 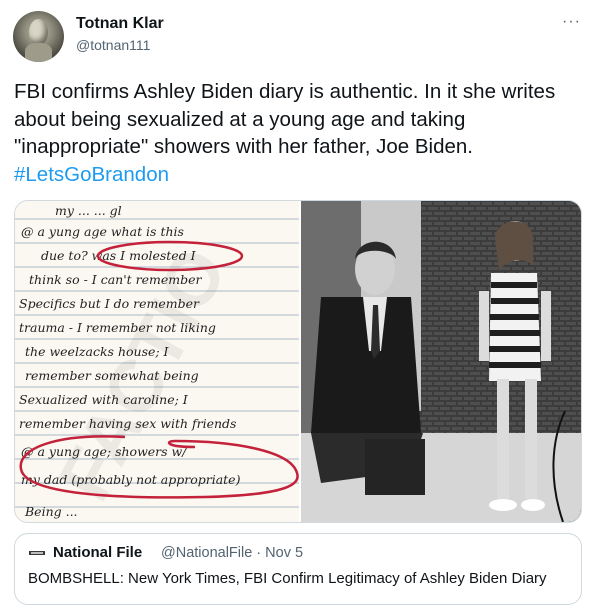 What do you see at coordinates (112, 375) in the screenshot?
I see `diary-line: remember somewhat being` at bounding box center [112, 375].